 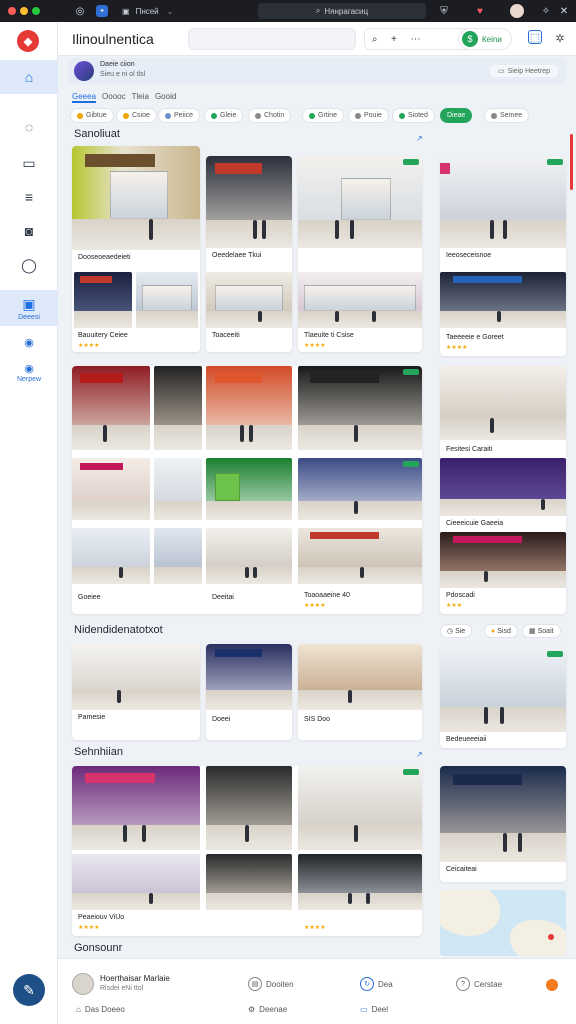 What do you see at coordinates (83, 984) in the screenshot?
I see `account-avatar` at bounding box center [83, 984].